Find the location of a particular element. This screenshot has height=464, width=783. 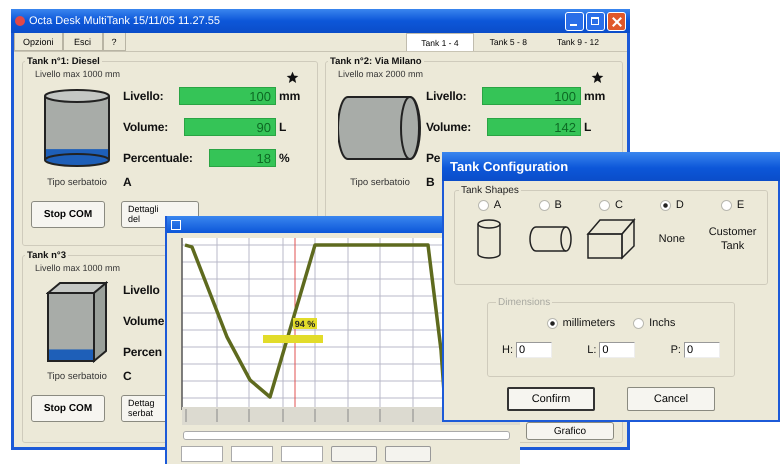

max-level-text: Livello max 2000 mm is located at coordinates (381, 74).